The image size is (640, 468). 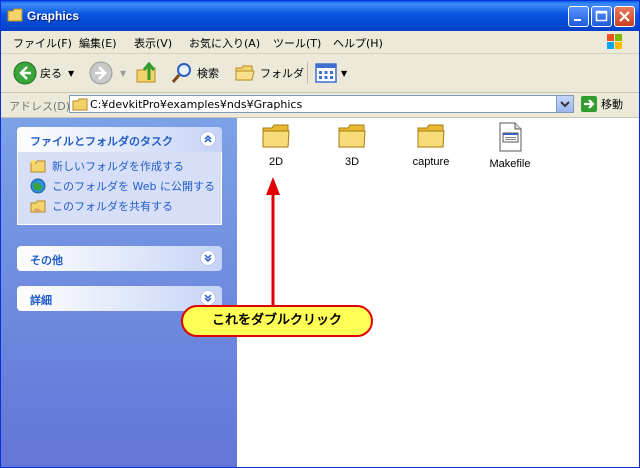 What do you see at coordinates (431, 162) in the screenshot?
I see `folder-label-capture: capture` at bounding box center [431, 162].